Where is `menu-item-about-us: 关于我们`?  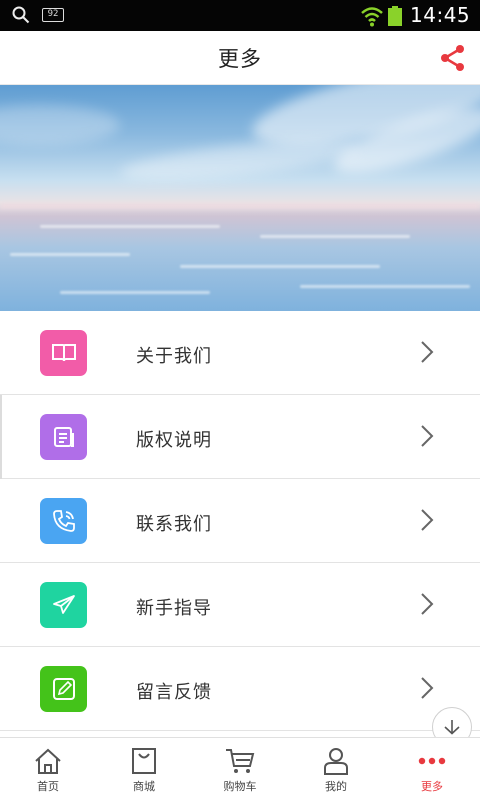
menu-item-about-us: 关于我们 is located at coordinates (240, 353).